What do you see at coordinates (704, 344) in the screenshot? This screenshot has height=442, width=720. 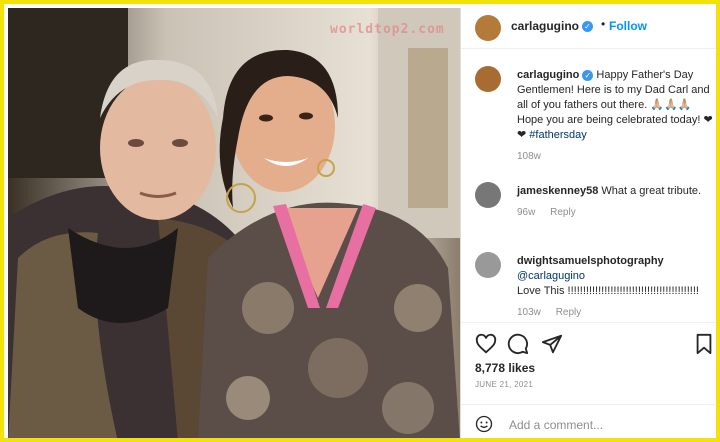 I see `bookmark-icon` at bounding box center [704, 344].